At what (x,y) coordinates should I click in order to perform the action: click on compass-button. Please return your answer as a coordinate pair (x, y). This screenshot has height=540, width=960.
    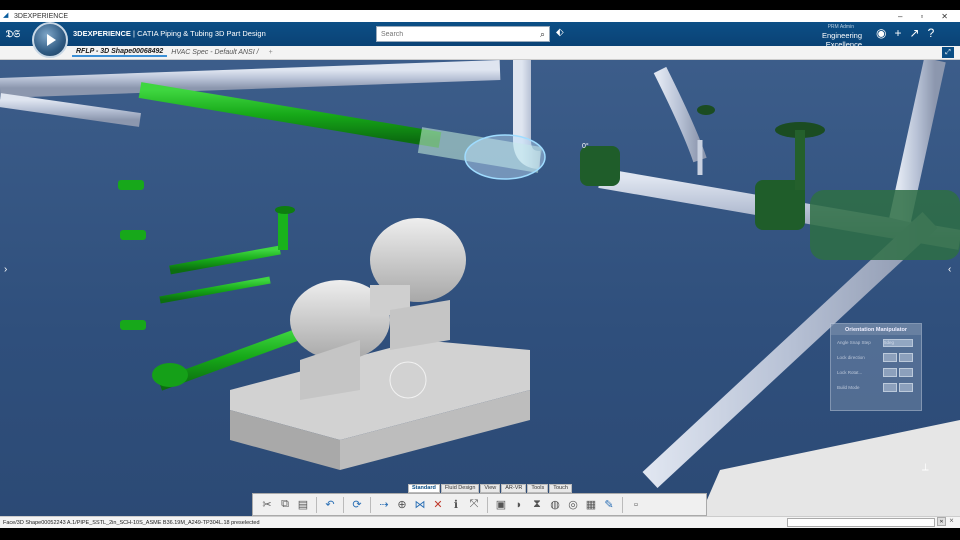
    Looking at the image, I should click on (50, 40).